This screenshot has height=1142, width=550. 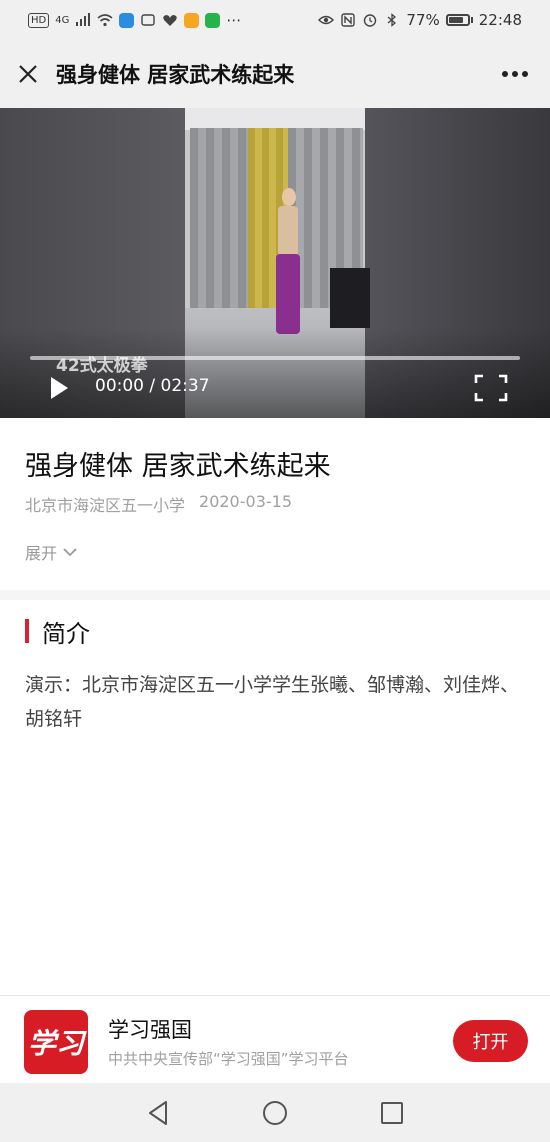 I want to click on more-icon, so click(x=515, y=74).